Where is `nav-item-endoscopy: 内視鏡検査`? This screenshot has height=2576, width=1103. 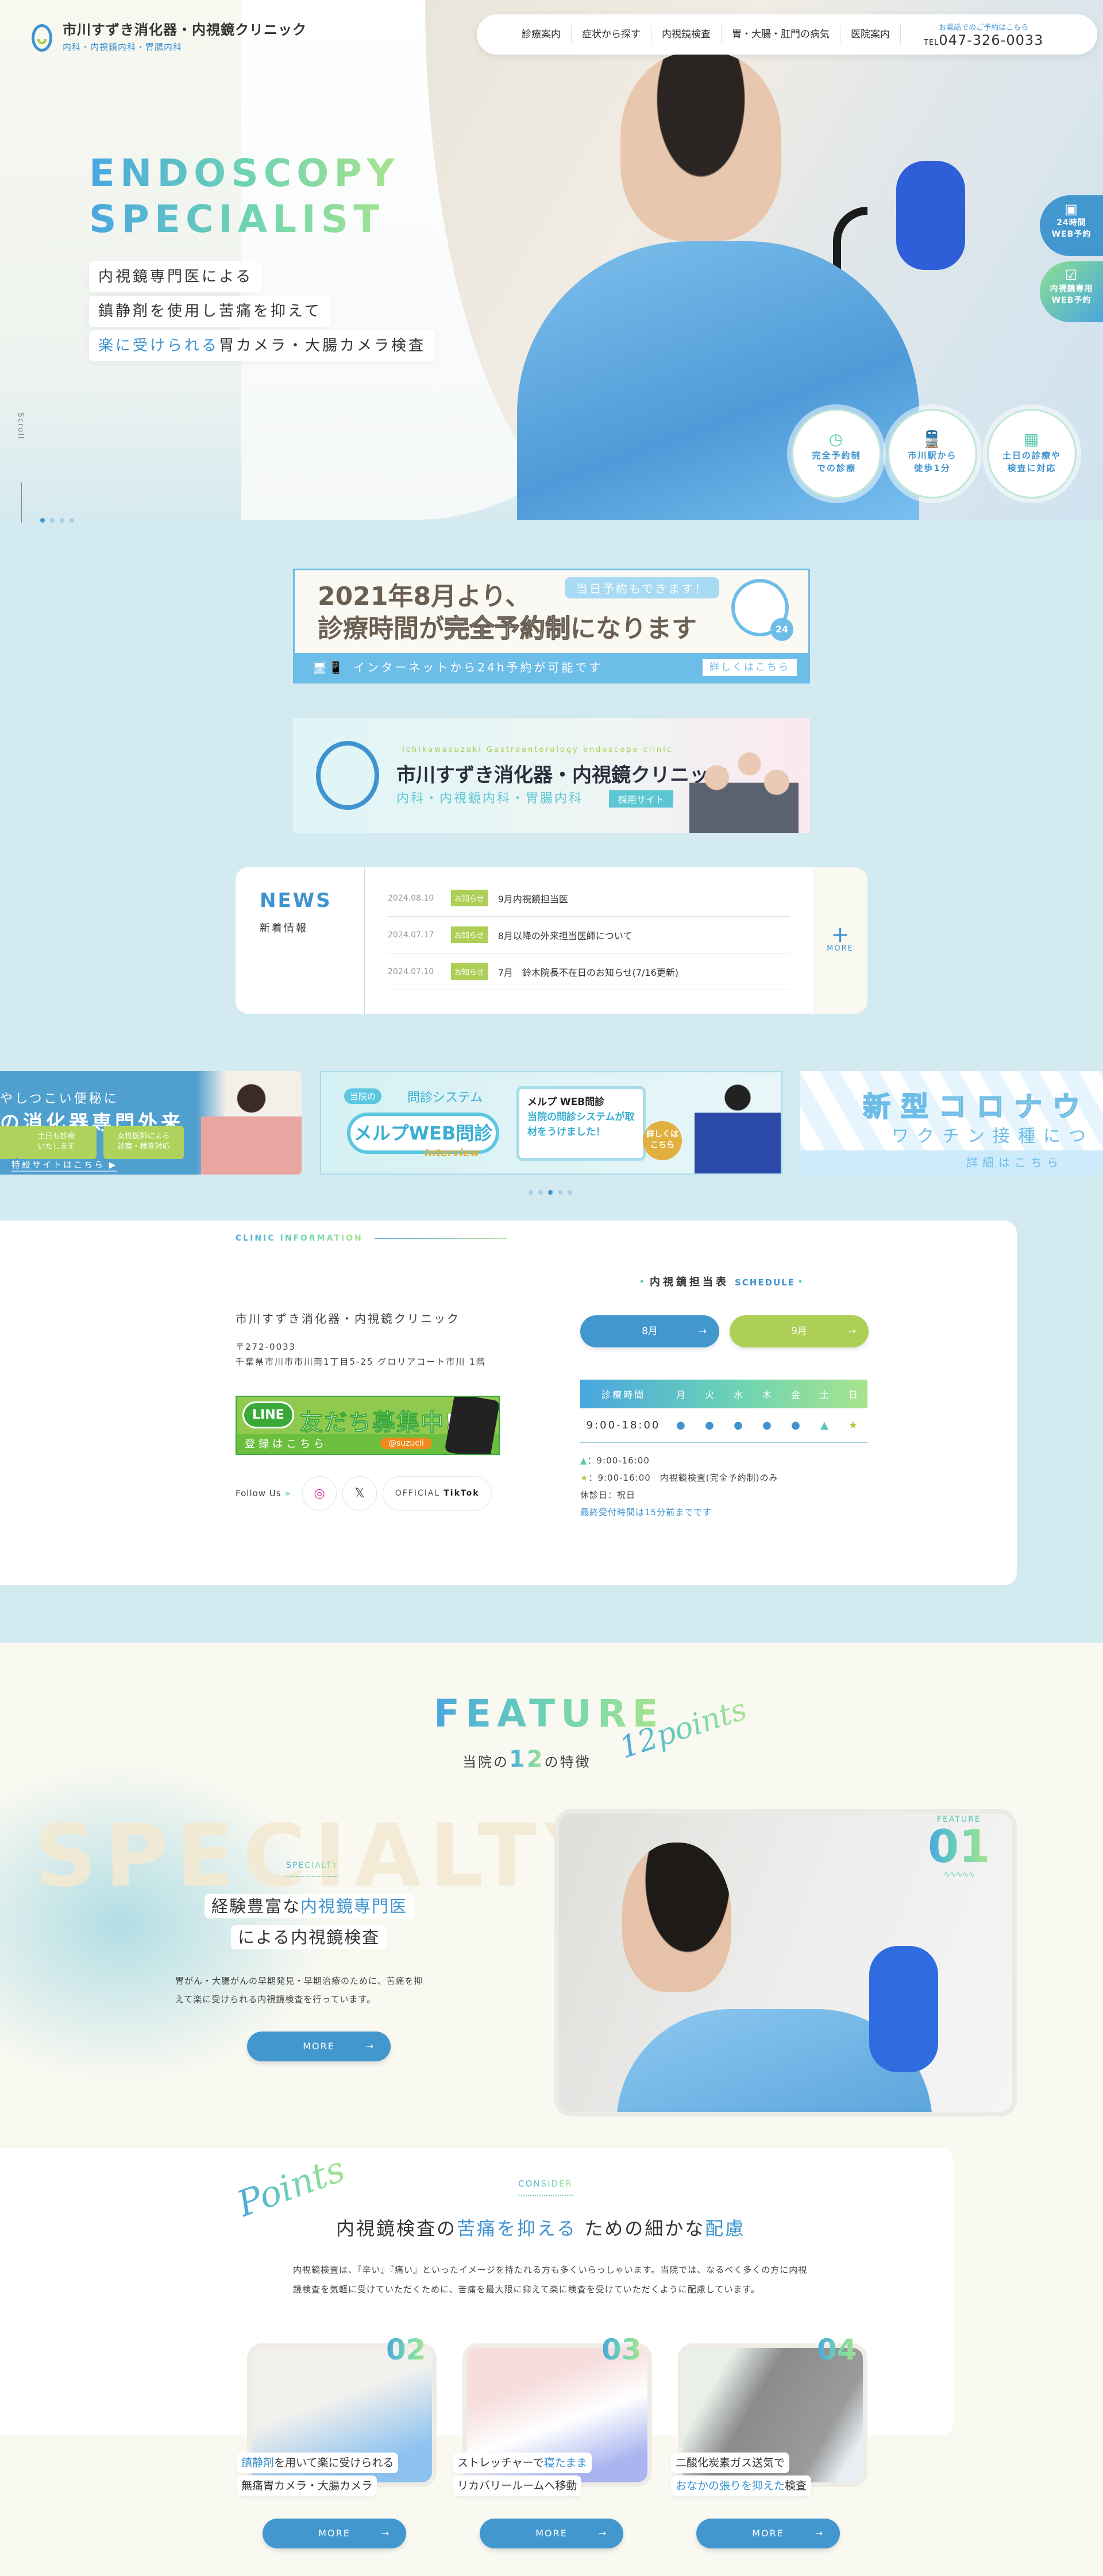 nav-item-endoscopy: 内視鏡検査 is located at coordinates (686, 34).